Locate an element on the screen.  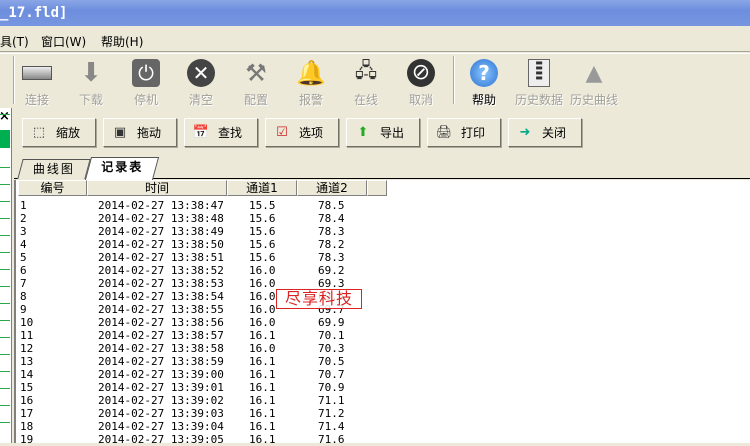
table-row: 3 2014-02-27 13:38:49 15.6 78.3 is located at coordinates (366, 231).